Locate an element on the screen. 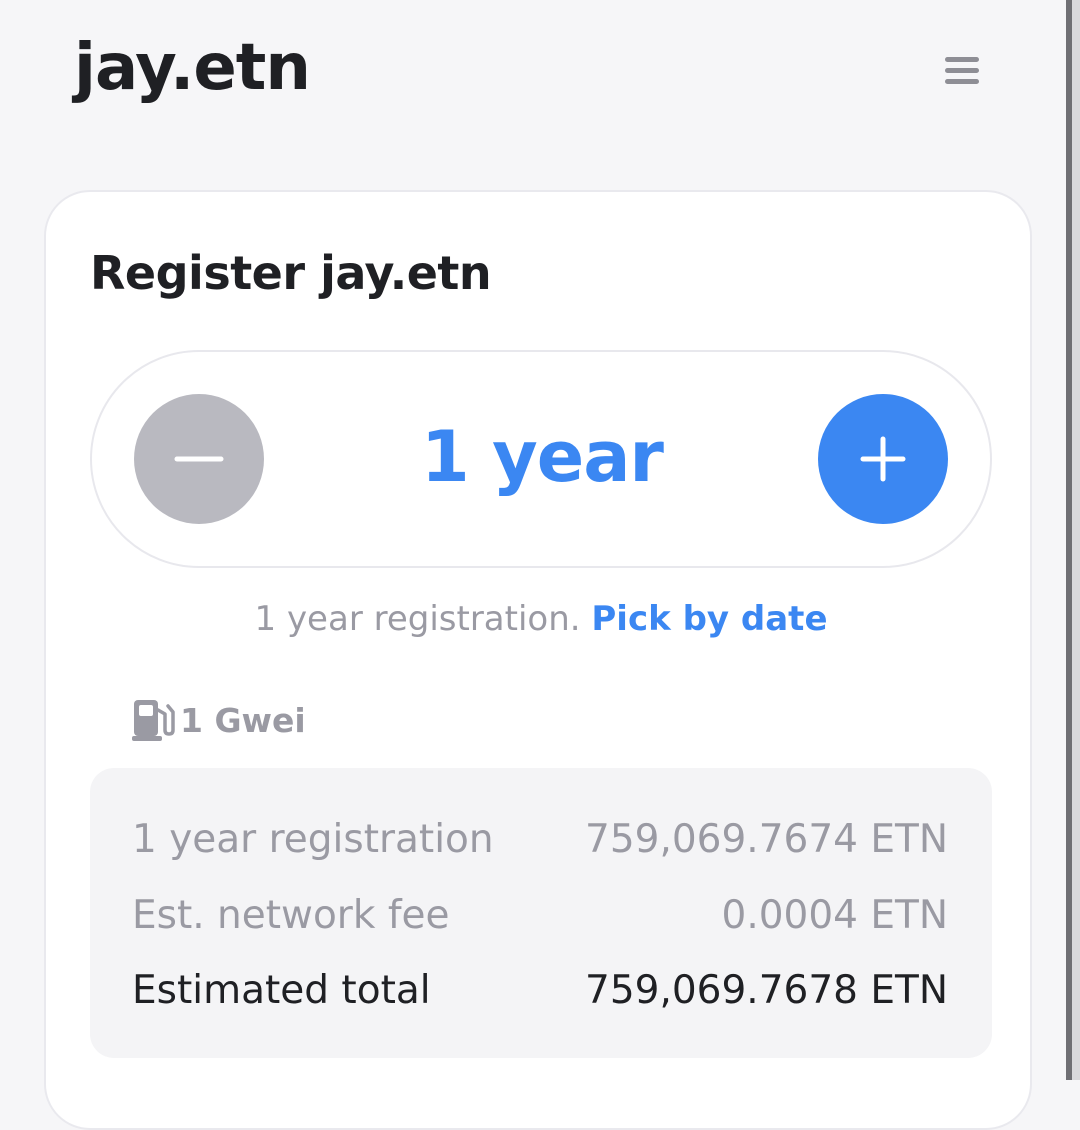  gas-pump-icon is located at coordinates (153, 720).